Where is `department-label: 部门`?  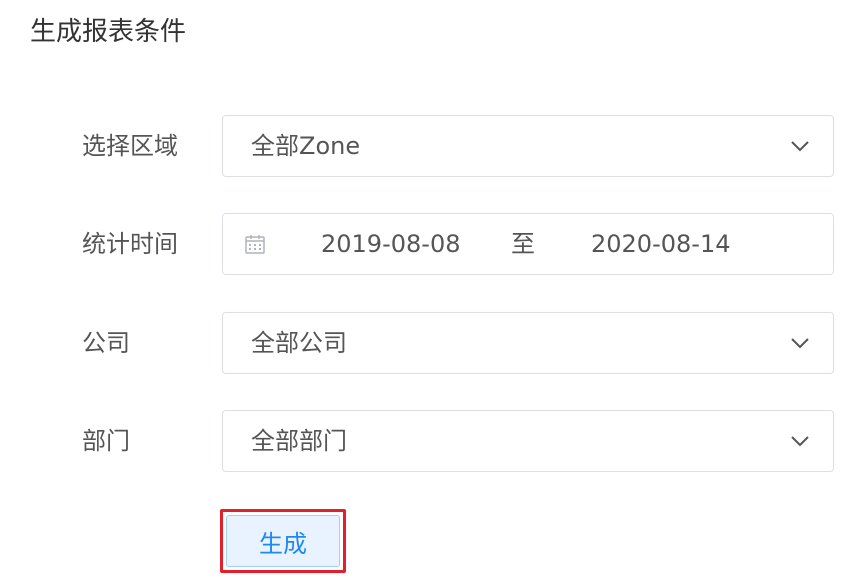
department-label: 部门 is located at coordinates (106, 441).